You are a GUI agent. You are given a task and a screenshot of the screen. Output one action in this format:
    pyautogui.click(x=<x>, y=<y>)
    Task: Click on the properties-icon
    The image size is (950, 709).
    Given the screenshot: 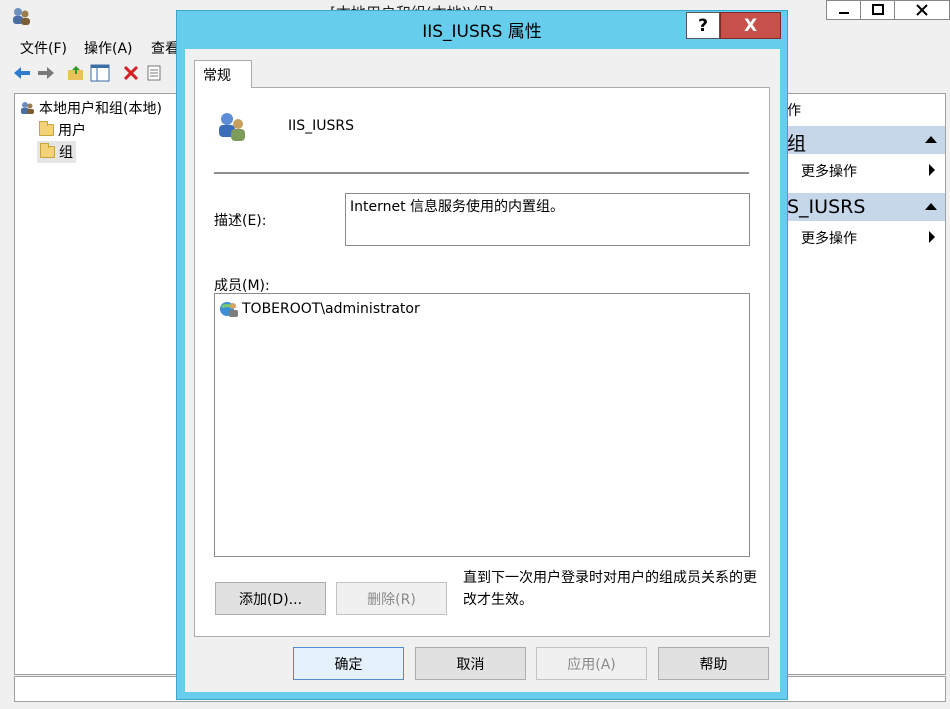 What is the action you would take?
    pyautogui.click(x=154, y=73)
    